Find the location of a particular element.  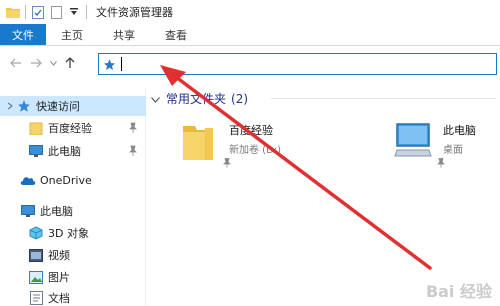

ribbon-tabs: 文件 主页 共享 查看 is located at coordinates (250, 35).